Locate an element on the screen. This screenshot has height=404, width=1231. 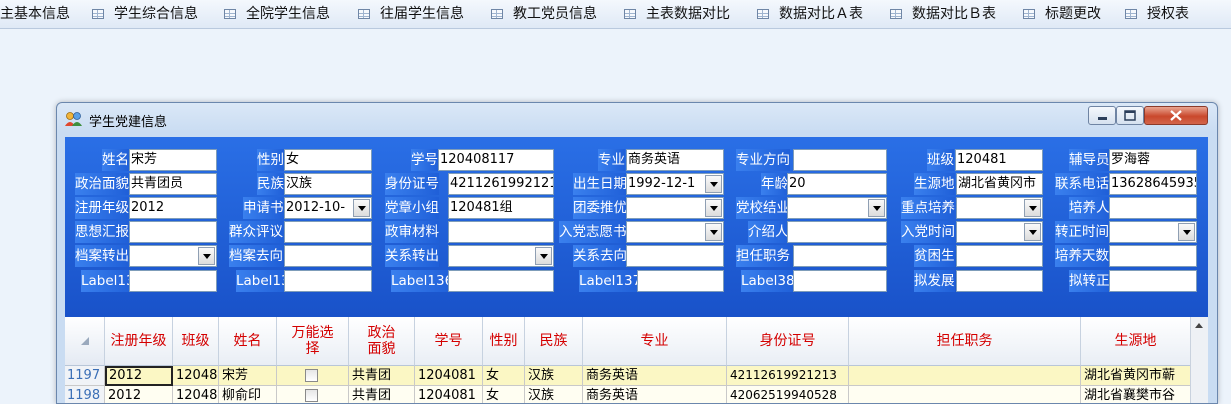
menu-item-student-info: 学生综合信息 is located at coordinates (156, 14).